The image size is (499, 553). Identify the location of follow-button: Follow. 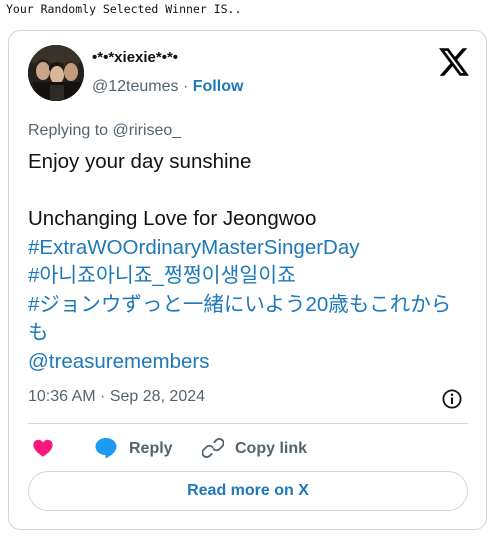
(218, 86).